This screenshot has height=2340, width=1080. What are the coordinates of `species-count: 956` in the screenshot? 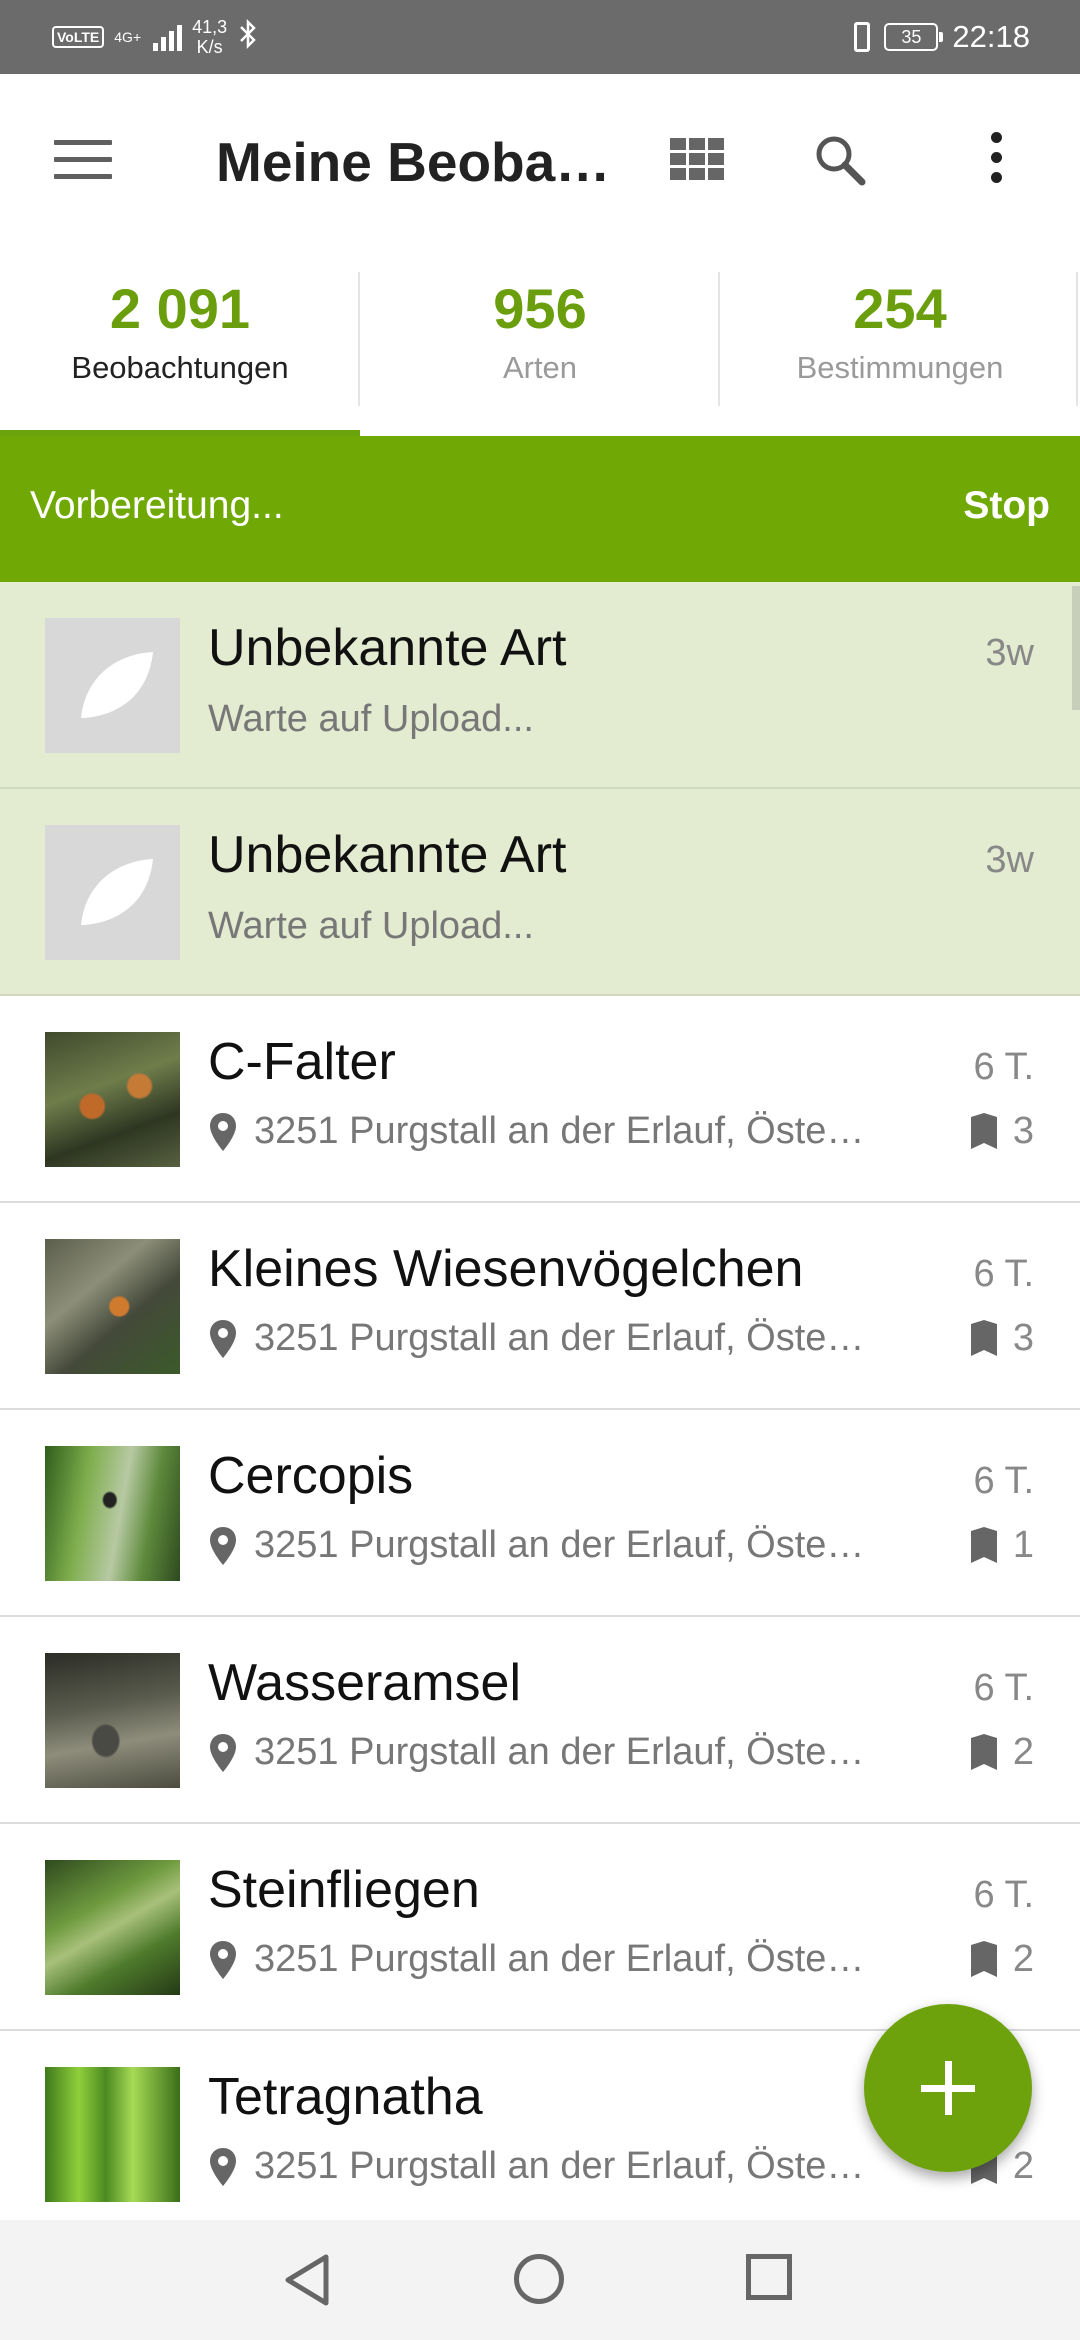 It's located at (540, 308).